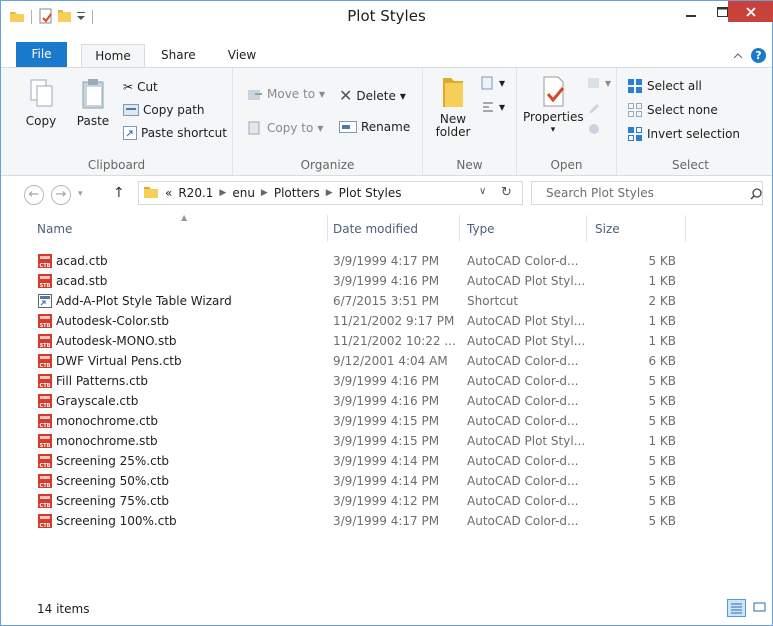  What do you see at coordinates (453, 106) in the screenshot?
I see `new-folder-button: New folder` at bounding box center [453, 106].